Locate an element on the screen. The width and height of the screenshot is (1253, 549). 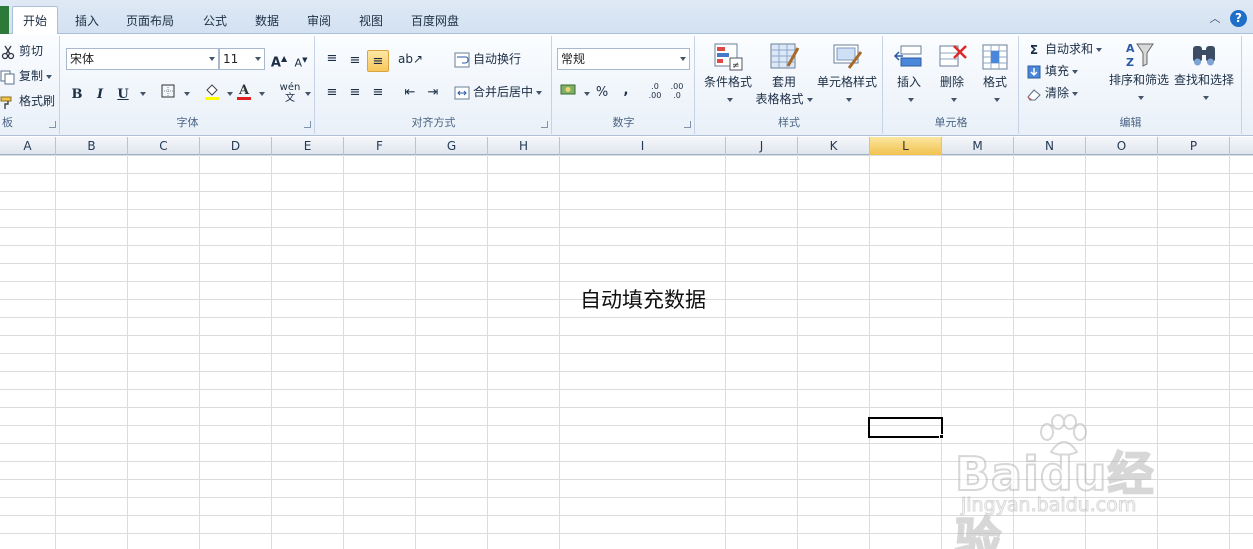
insert-cells-label: 插入 is located at coordinates (908, 82).